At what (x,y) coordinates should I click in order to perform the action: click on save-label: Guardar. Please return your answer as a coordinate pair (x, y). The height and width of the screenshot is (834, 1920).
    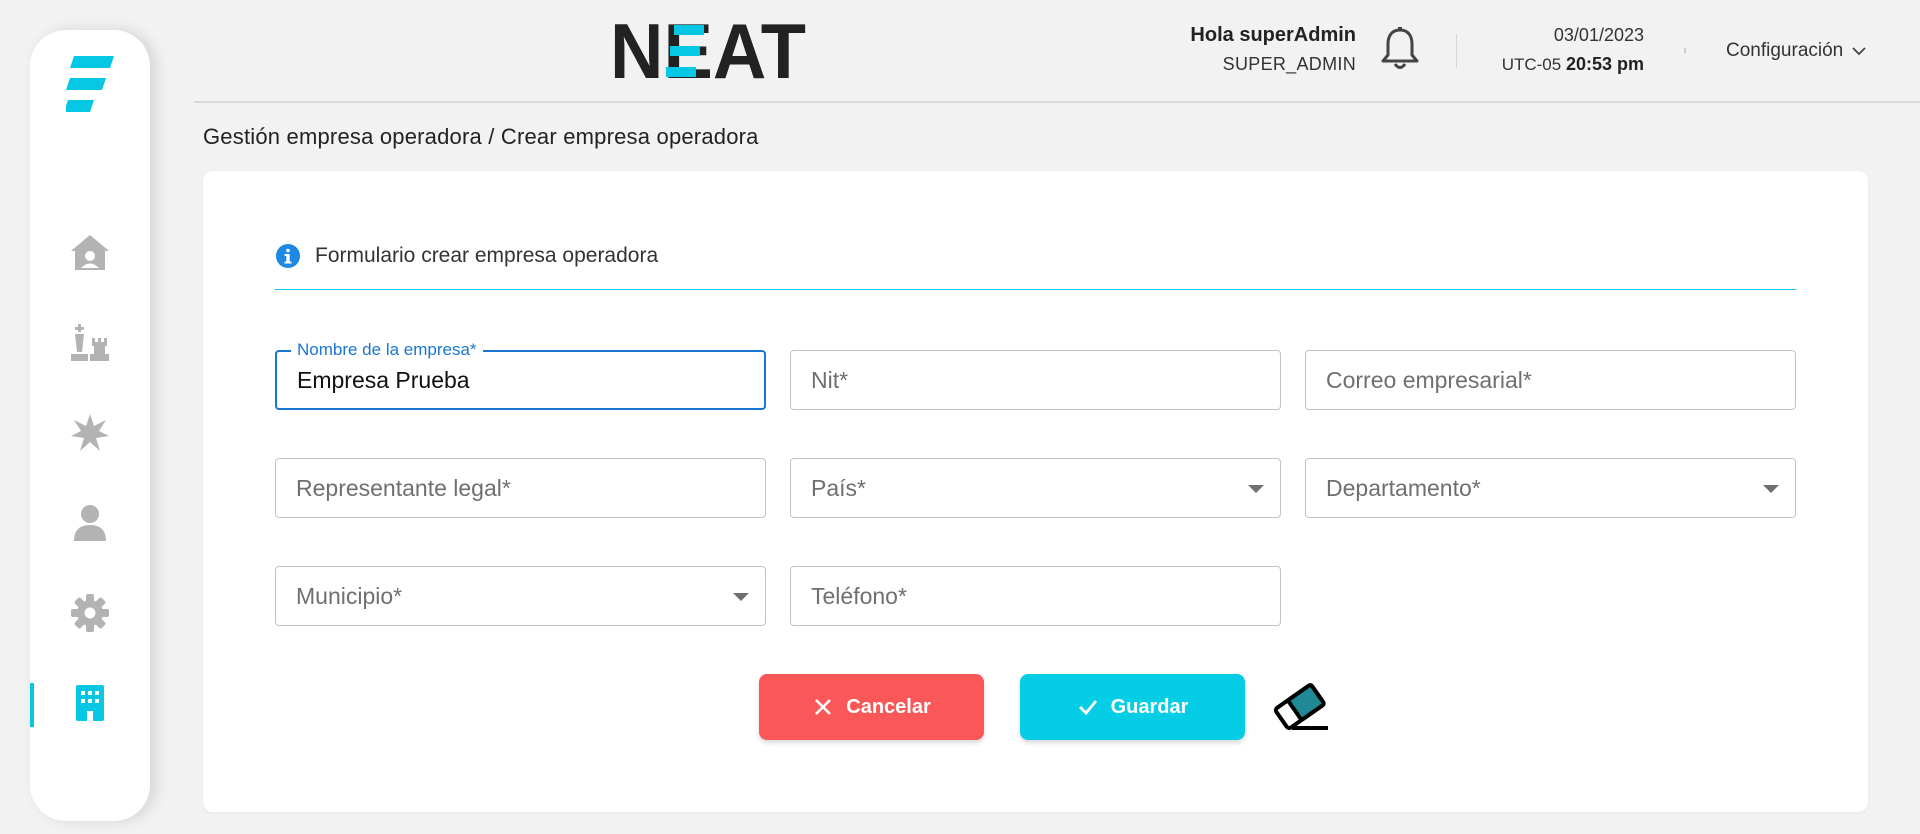
    Looking at the image, I should click on (1149, 706).